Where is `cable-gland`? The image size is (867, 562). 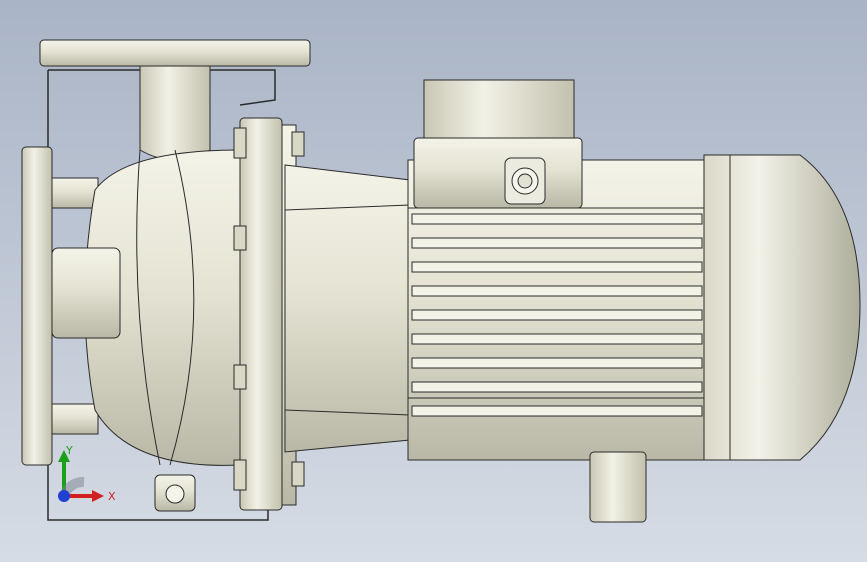
cable-gland is located at coordinates (525, 181).